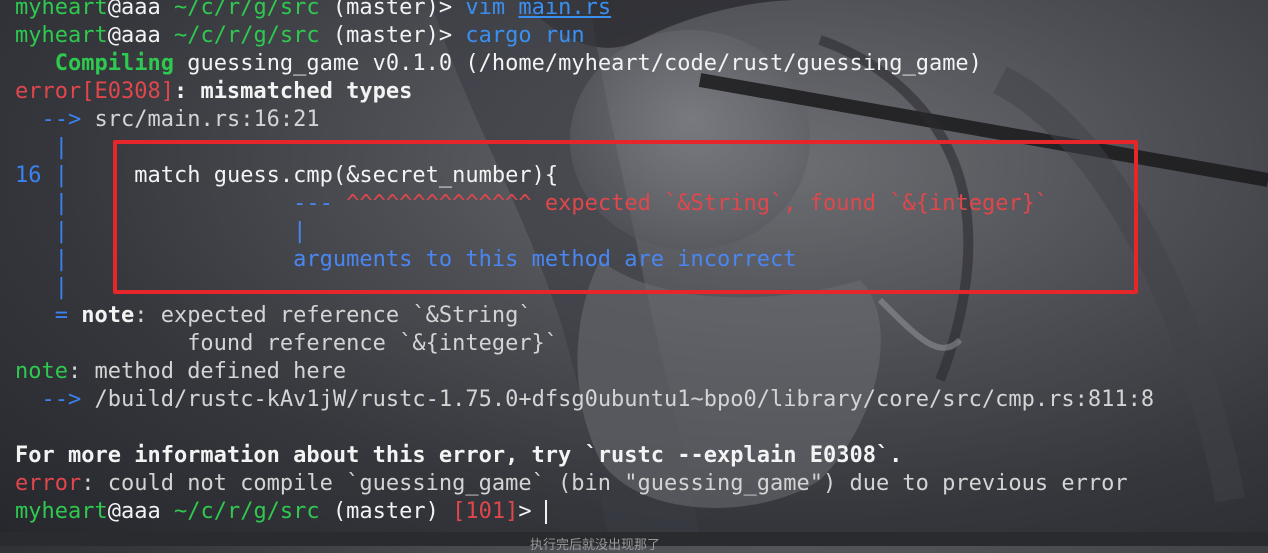 The image size is (1268, 553). What do you see at coordinates (641, 372) in the screenshot?
I see `note-method-line: note: method defined here` at bounding box center [641, 372].